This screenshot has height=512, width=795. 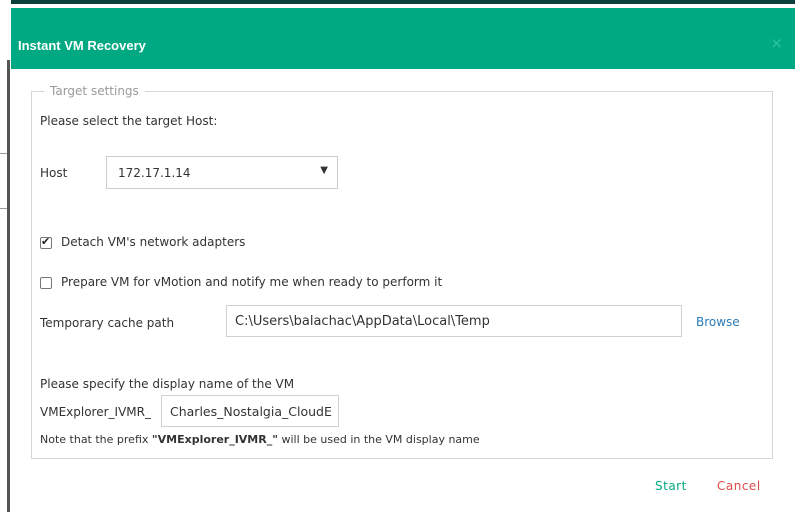 What do you see at coordinates (153, 242) in the screenshot?
I see `detach-adapters-label: Detach VM's network adapters` at bounding box center [153, 242].